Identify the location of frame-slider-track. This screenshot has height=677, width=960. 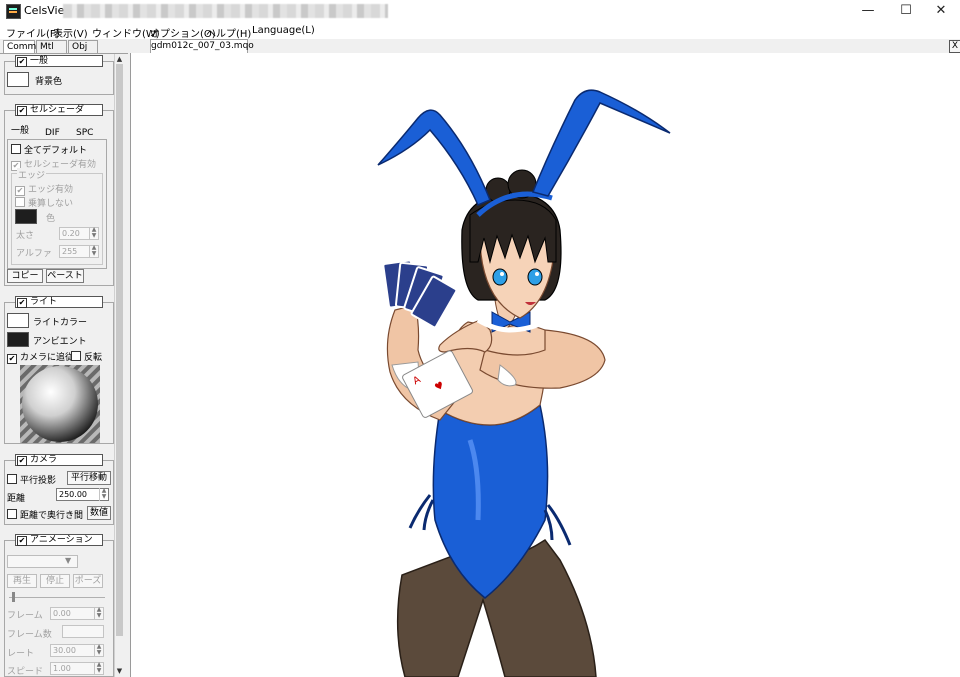
(57, 597).